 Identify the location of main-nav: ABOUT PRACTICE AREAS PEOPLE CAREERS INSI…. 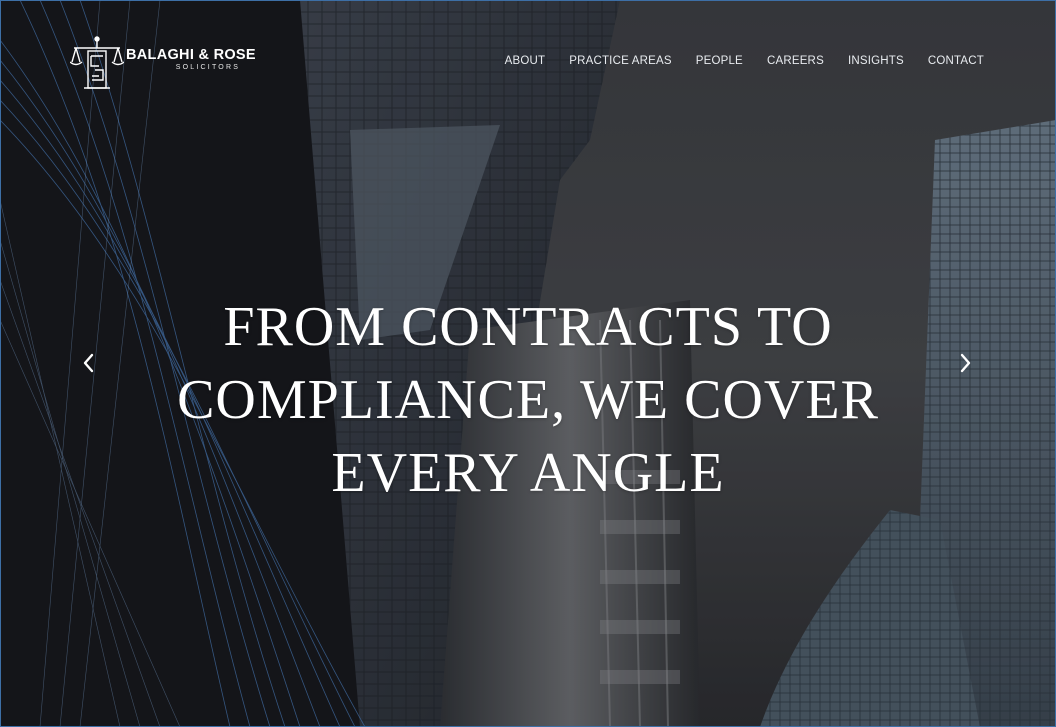
(744, 61).